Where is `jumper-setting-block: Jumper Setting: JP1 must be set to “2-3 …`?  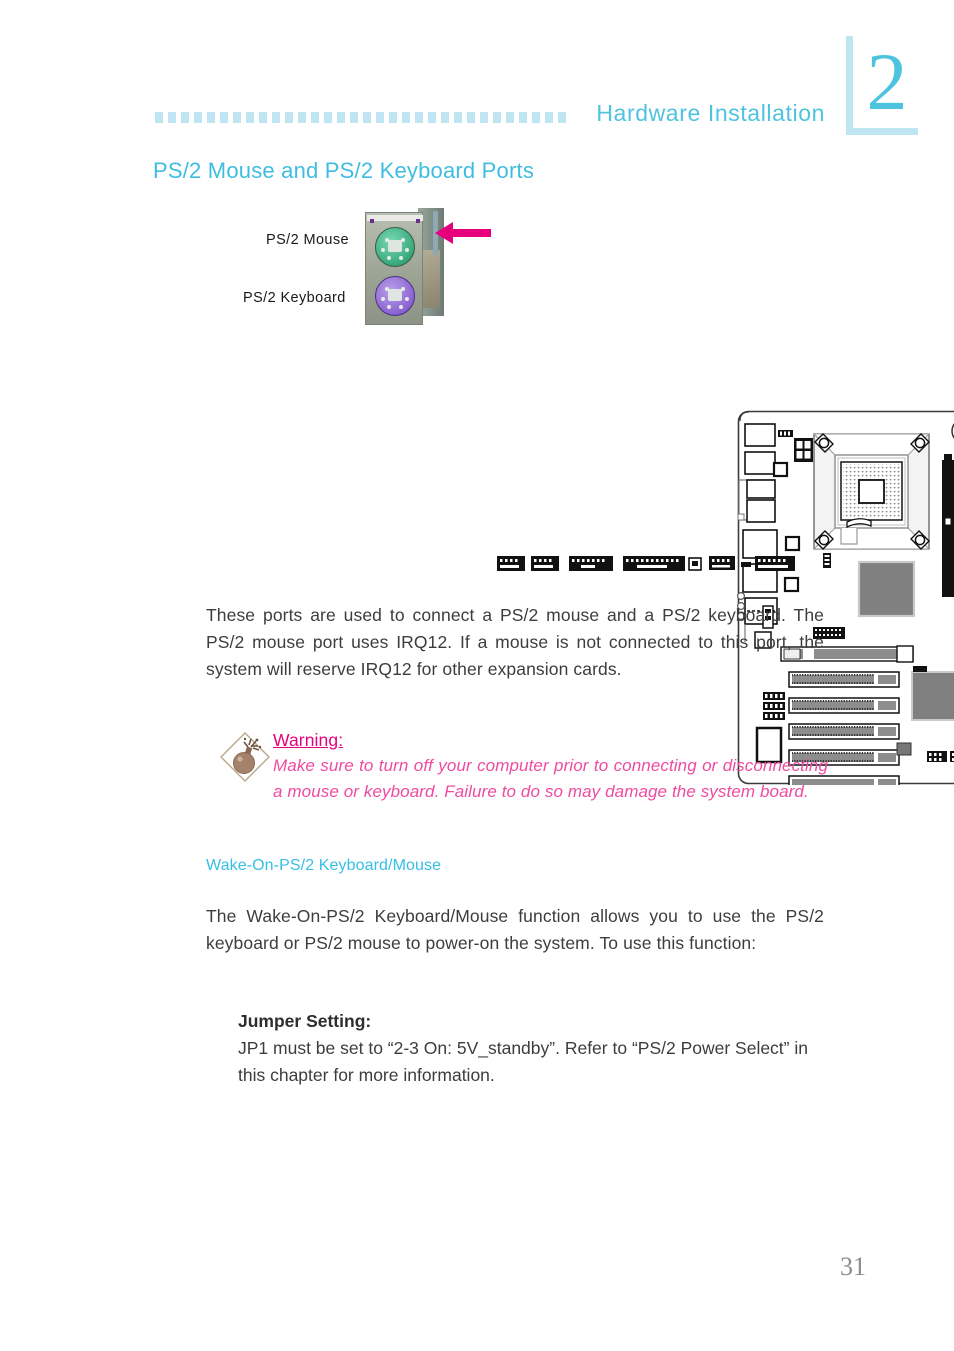 jumper-setting-block: Jumper Setting: JP1 must be set to “2-3 … is located at coordinates (531, 1048).